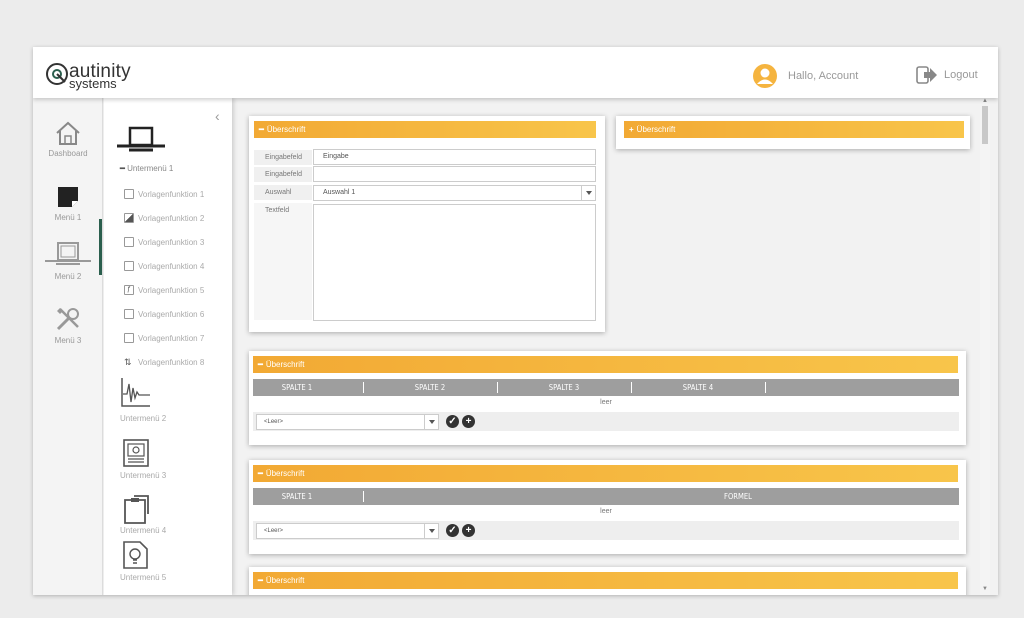 This screenshot has height=618, width=1024. Describe the element at coordinates (961, 75) in the screenshot. I see `logout-label: Logout` at that location.